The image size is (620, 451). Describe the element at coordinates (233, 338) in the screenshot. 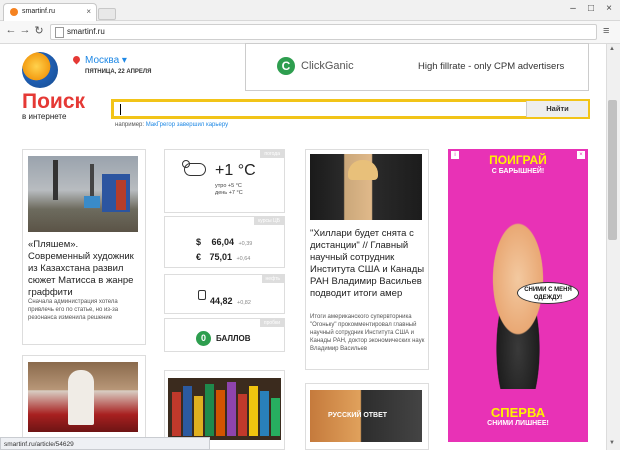

I see `traffic-score-text: БАЛЛОВ` at that location.